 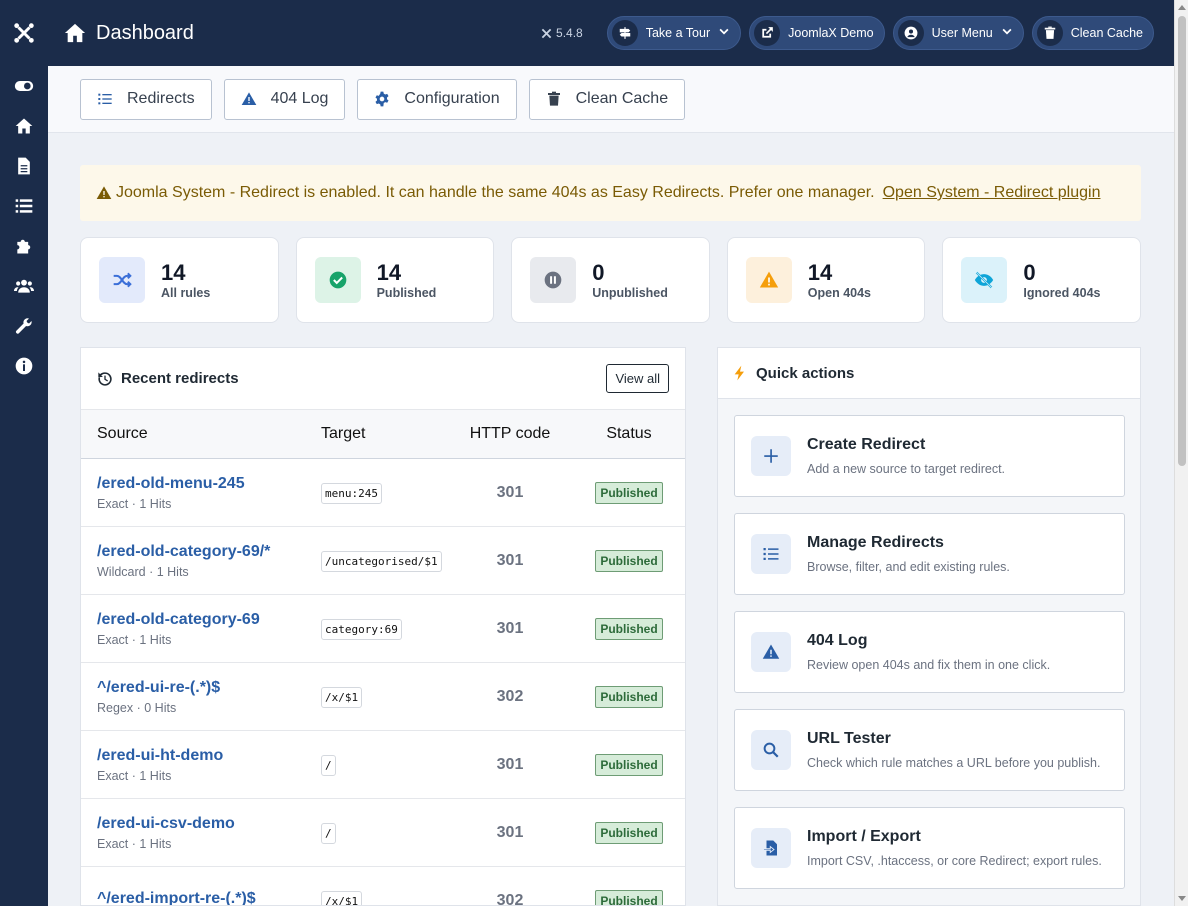 I want to click on open-plugin-link: Open System - Redirect plugin, so click(x=992, y=193).